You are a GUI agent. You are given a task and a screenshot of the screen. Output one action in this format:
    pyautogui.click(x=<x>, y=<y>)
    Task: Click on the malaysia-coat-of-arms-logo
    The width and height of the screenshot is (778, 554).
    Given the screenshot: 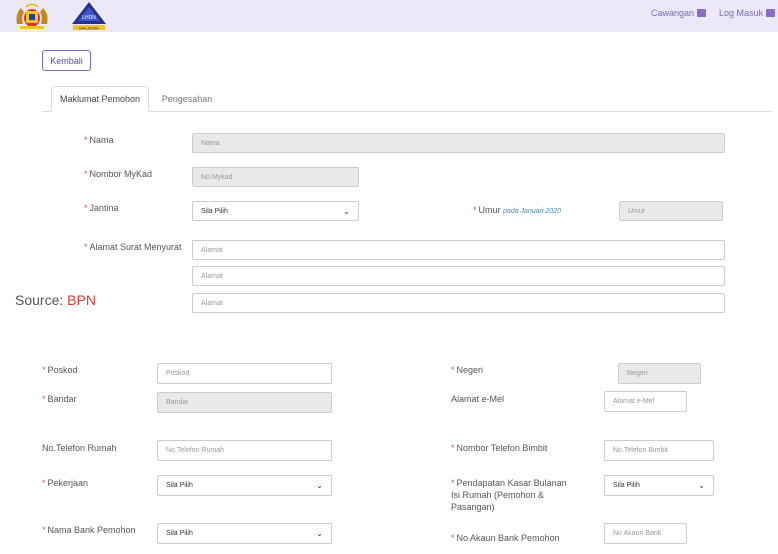 What is the action you would take?
    pyautogui.click(x=32, y=16)
    